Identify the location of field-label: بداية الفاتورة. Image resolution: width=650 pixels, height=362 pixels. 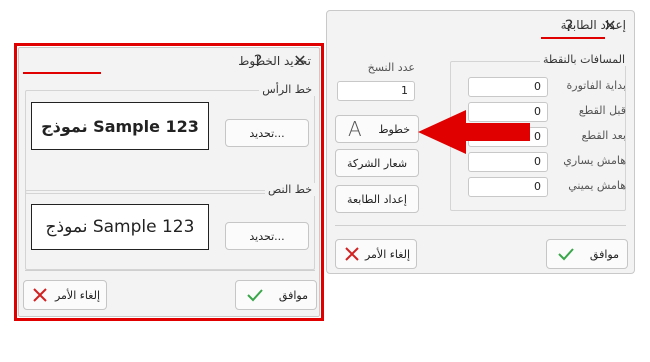
(596, 85).